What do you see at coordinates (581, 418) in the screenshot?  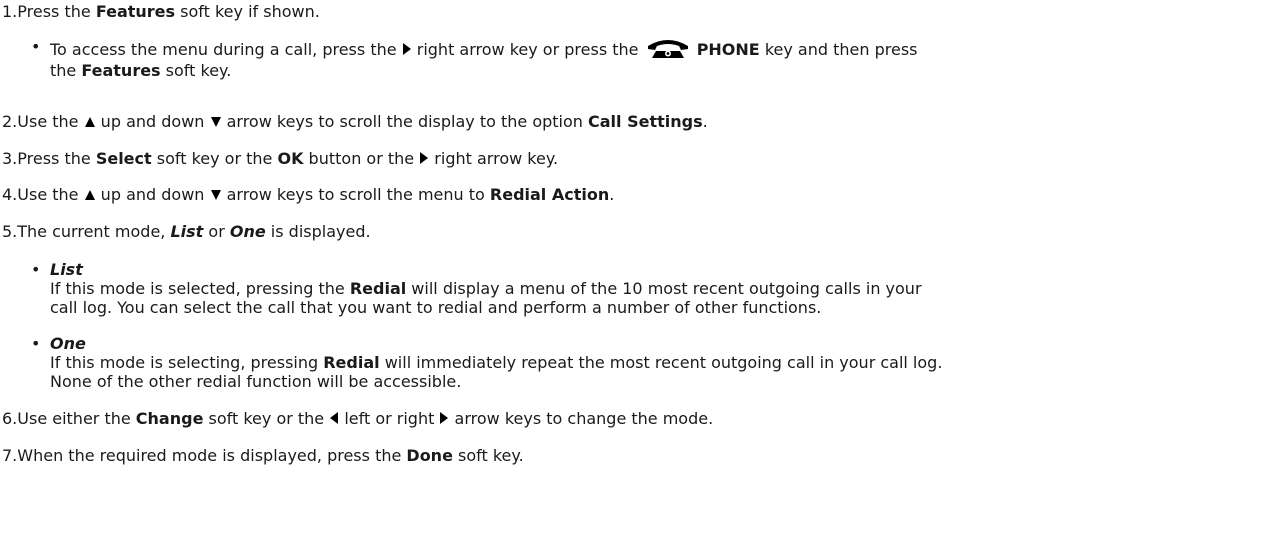 I see `step-text: arrow keys to change the mode.` at bounding box center [581, 418].